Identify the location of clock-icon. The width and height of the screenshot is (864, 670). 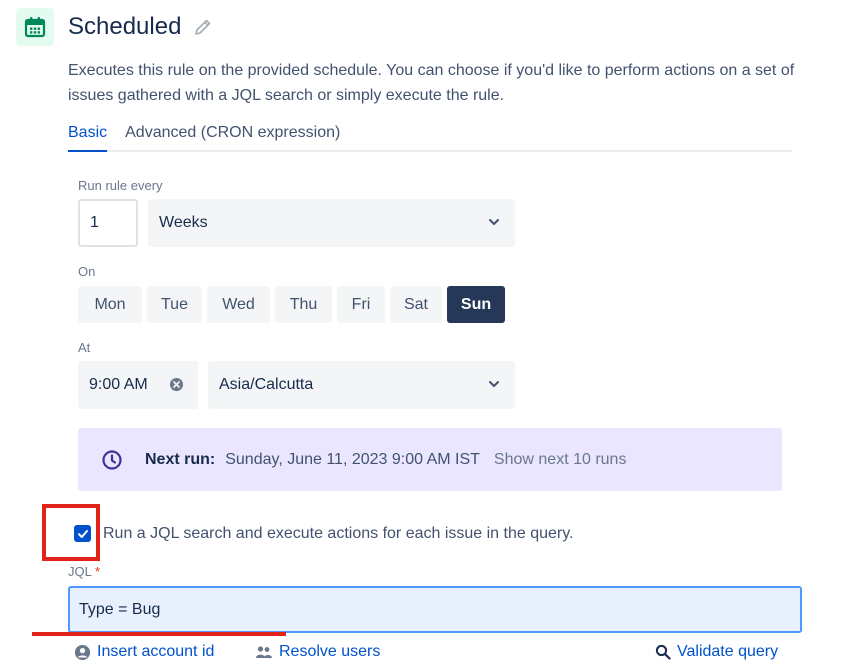
(112, 460).